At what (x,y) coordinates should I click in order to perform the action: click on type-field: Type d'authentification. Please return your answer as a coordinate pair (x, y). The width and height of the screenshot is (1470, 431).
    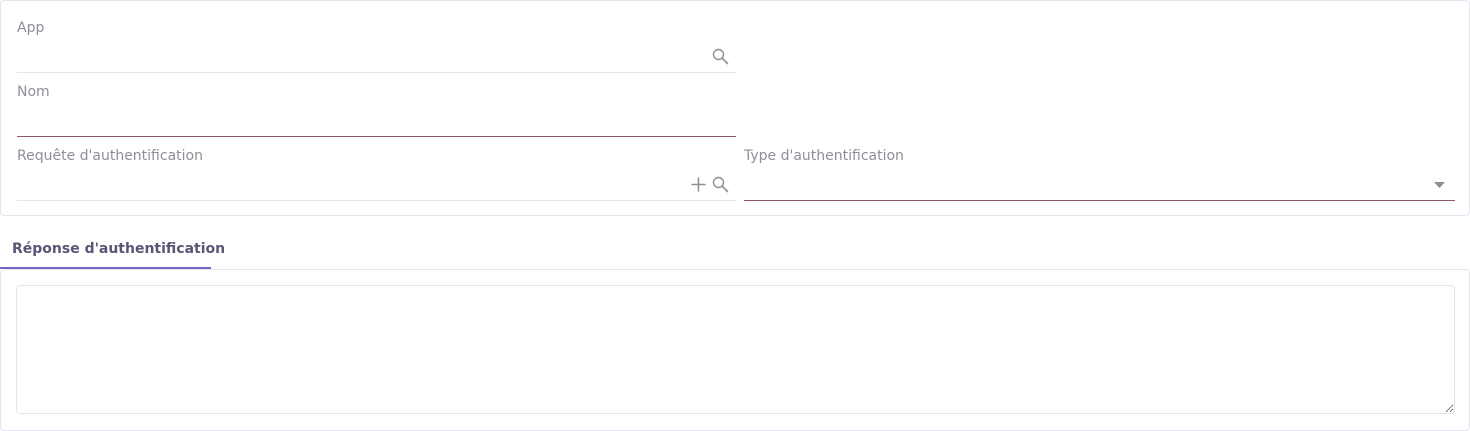
    Looking at the image, I should click on (1099, 174).